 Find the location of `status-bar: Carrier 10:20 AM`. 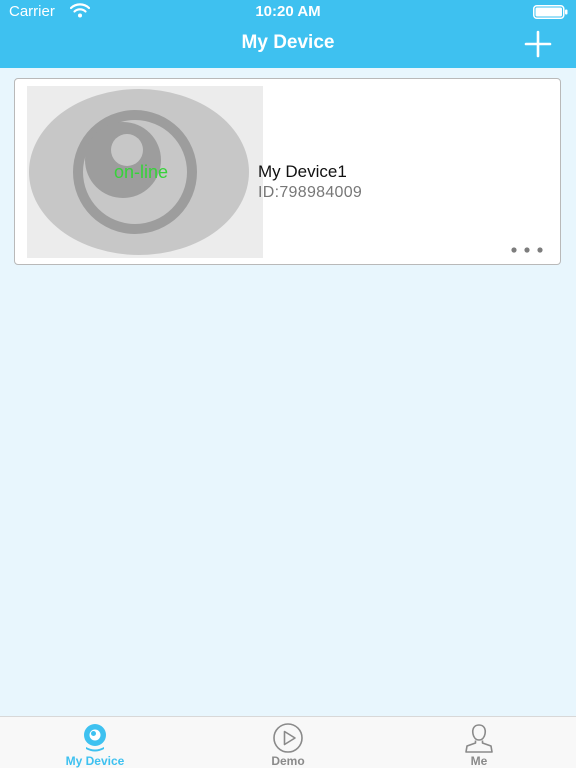

status-bar: Carrier 10:20 AM is located at coordinates (288, 11).